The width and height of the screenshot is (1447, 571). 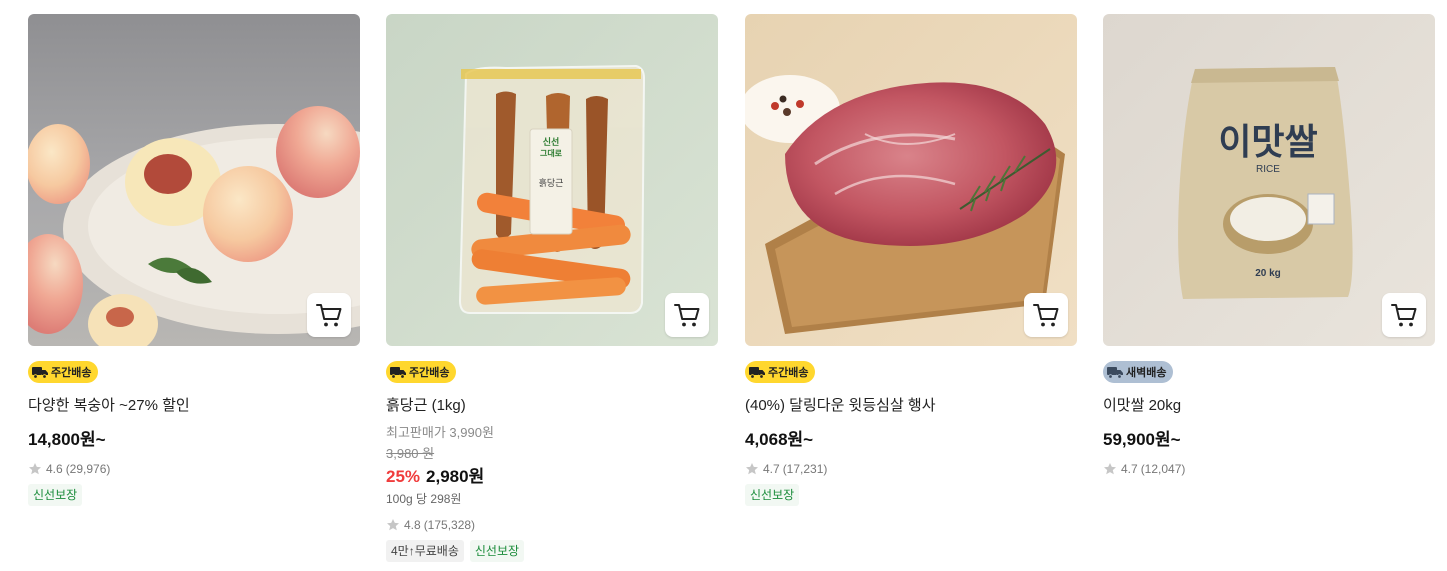 I want to click on rice-brand-text: 이맛쌀, so click(x=1267, y=141).